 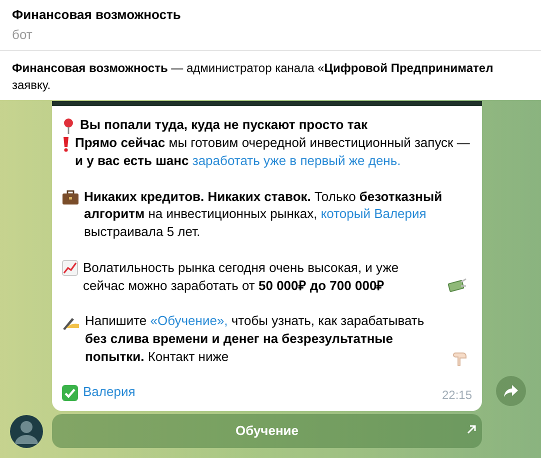 I want to click on message-text: Вы попали туда, куда не пускают просто так, so click(x=224, y=124).